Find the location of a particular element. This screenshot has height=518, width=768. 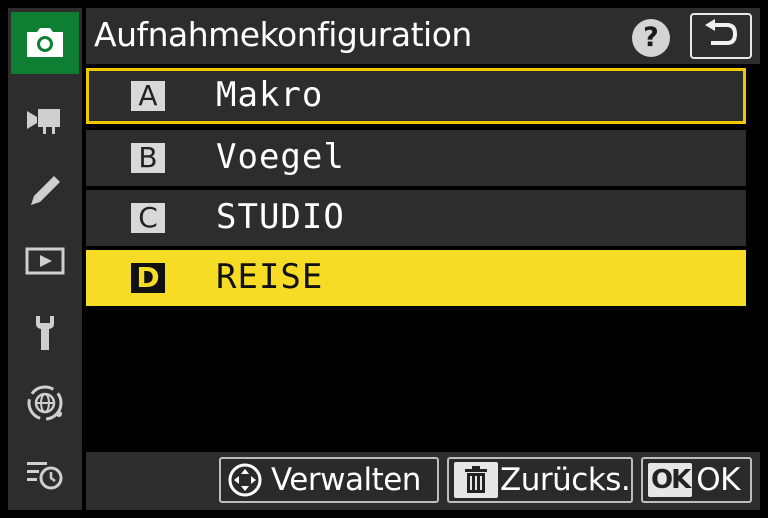

bank-name-d: REISE is located at coordinates (270, 277).